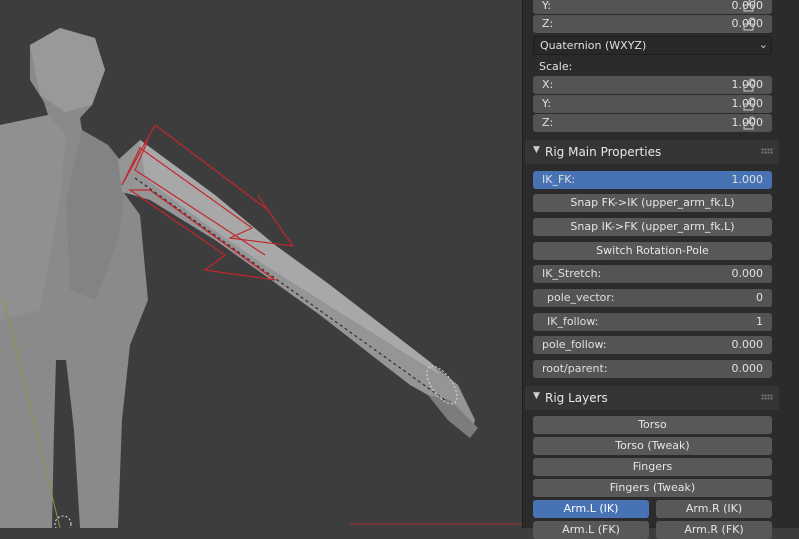  Describe the element at coordinates (652, 251) in the screenshot. I see `switch-rotation-pole-button: Switch Rotation-Pole` at that location.